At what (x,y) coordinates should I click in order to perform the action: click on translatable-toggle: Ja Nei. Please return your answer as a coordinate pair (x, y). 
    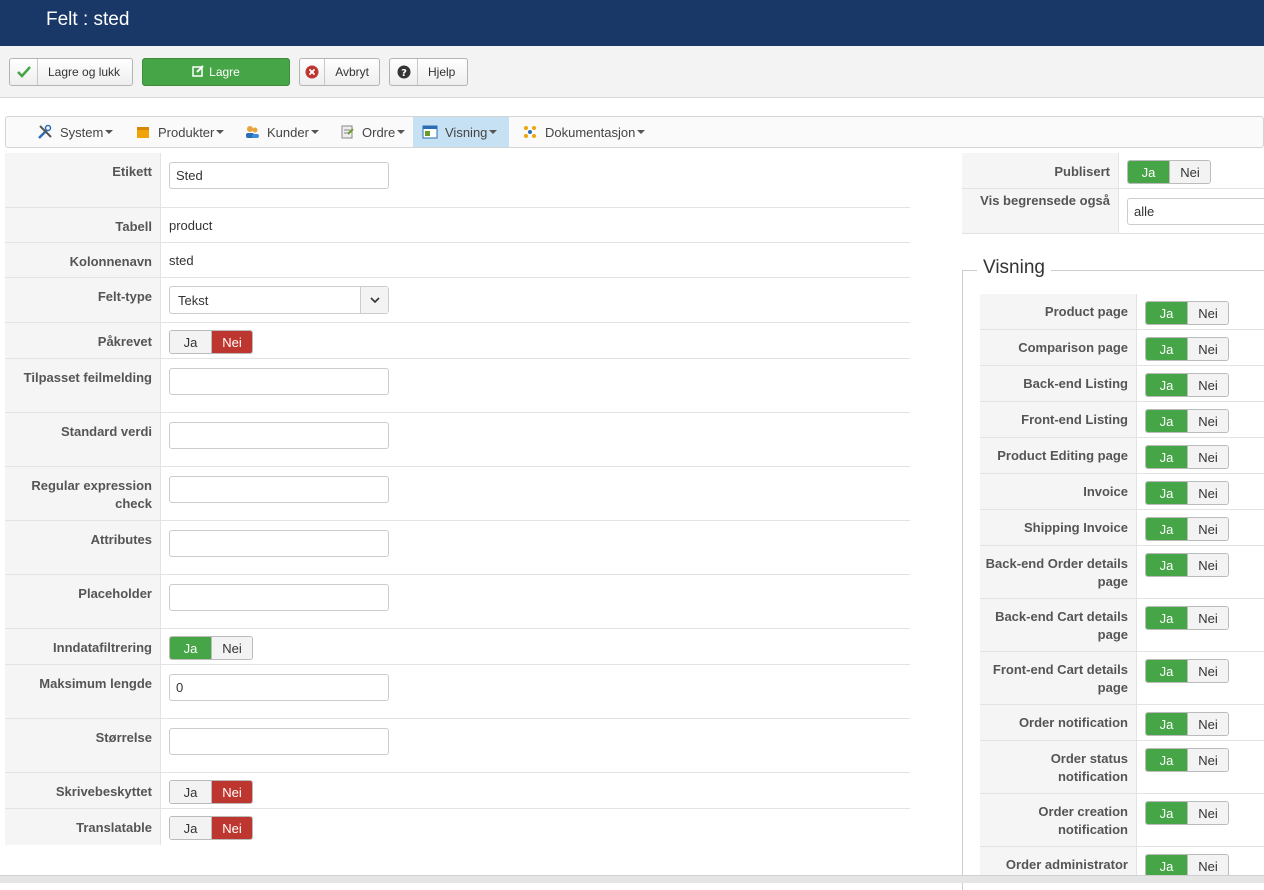
    Looking at the image, I should click on (211, 828).